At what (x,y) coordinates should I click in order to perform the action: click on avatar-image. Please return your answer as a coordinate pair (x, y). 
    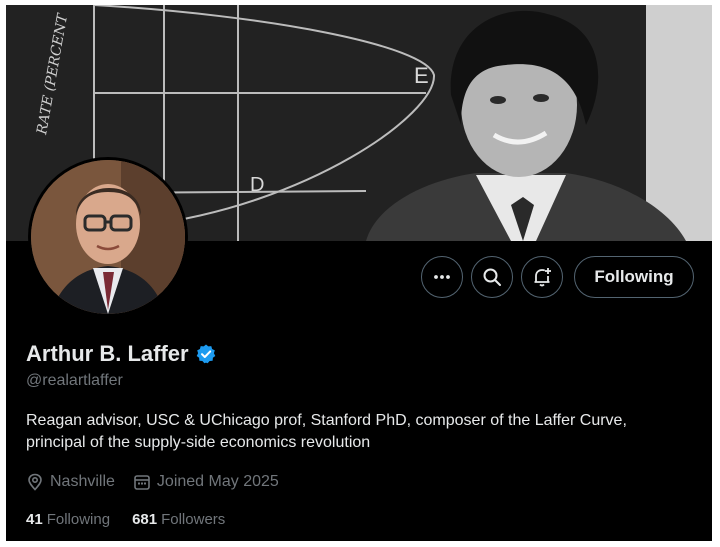
    Looking at the image, I should click on (108, 237).